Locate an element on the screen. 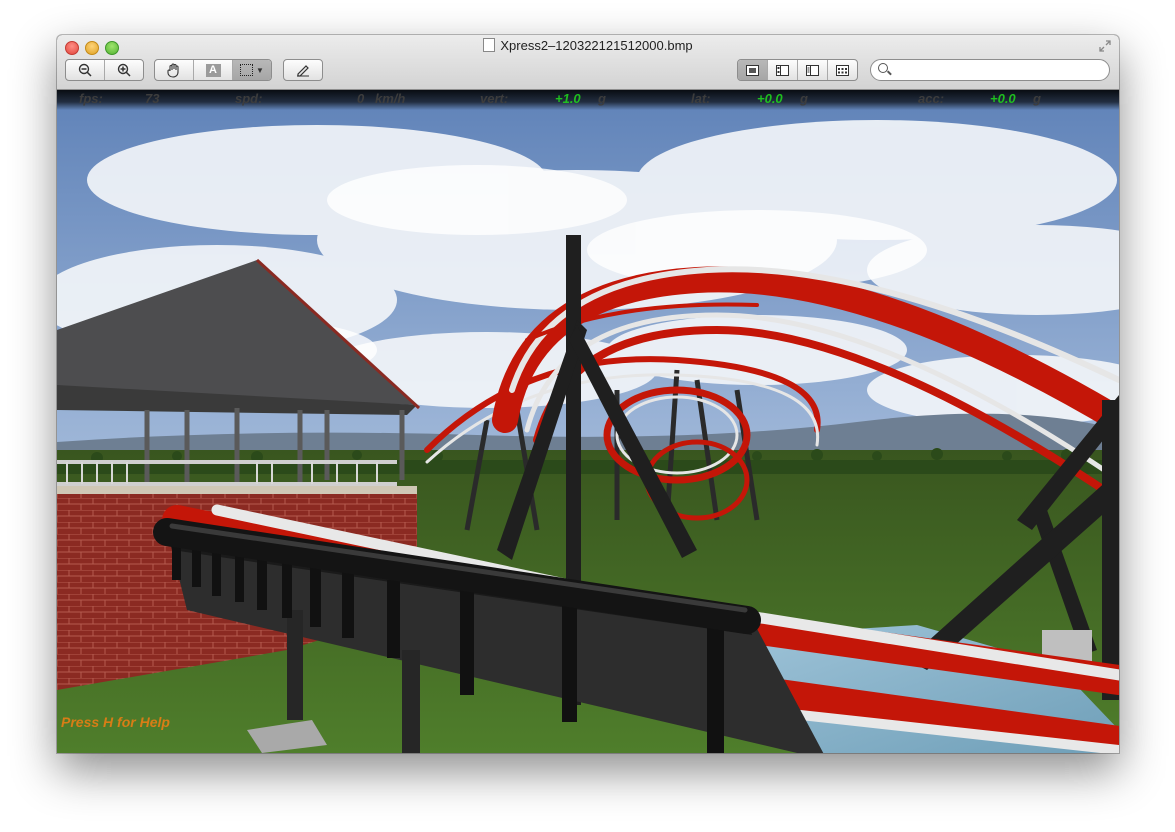 This screenshot has width=1175, height=832. fps-label: fps: is located at coordinates (91, 98).